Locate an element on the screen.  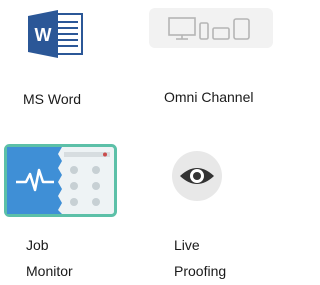
ms-word-label: MS Word is located at coordinates (52, 99).